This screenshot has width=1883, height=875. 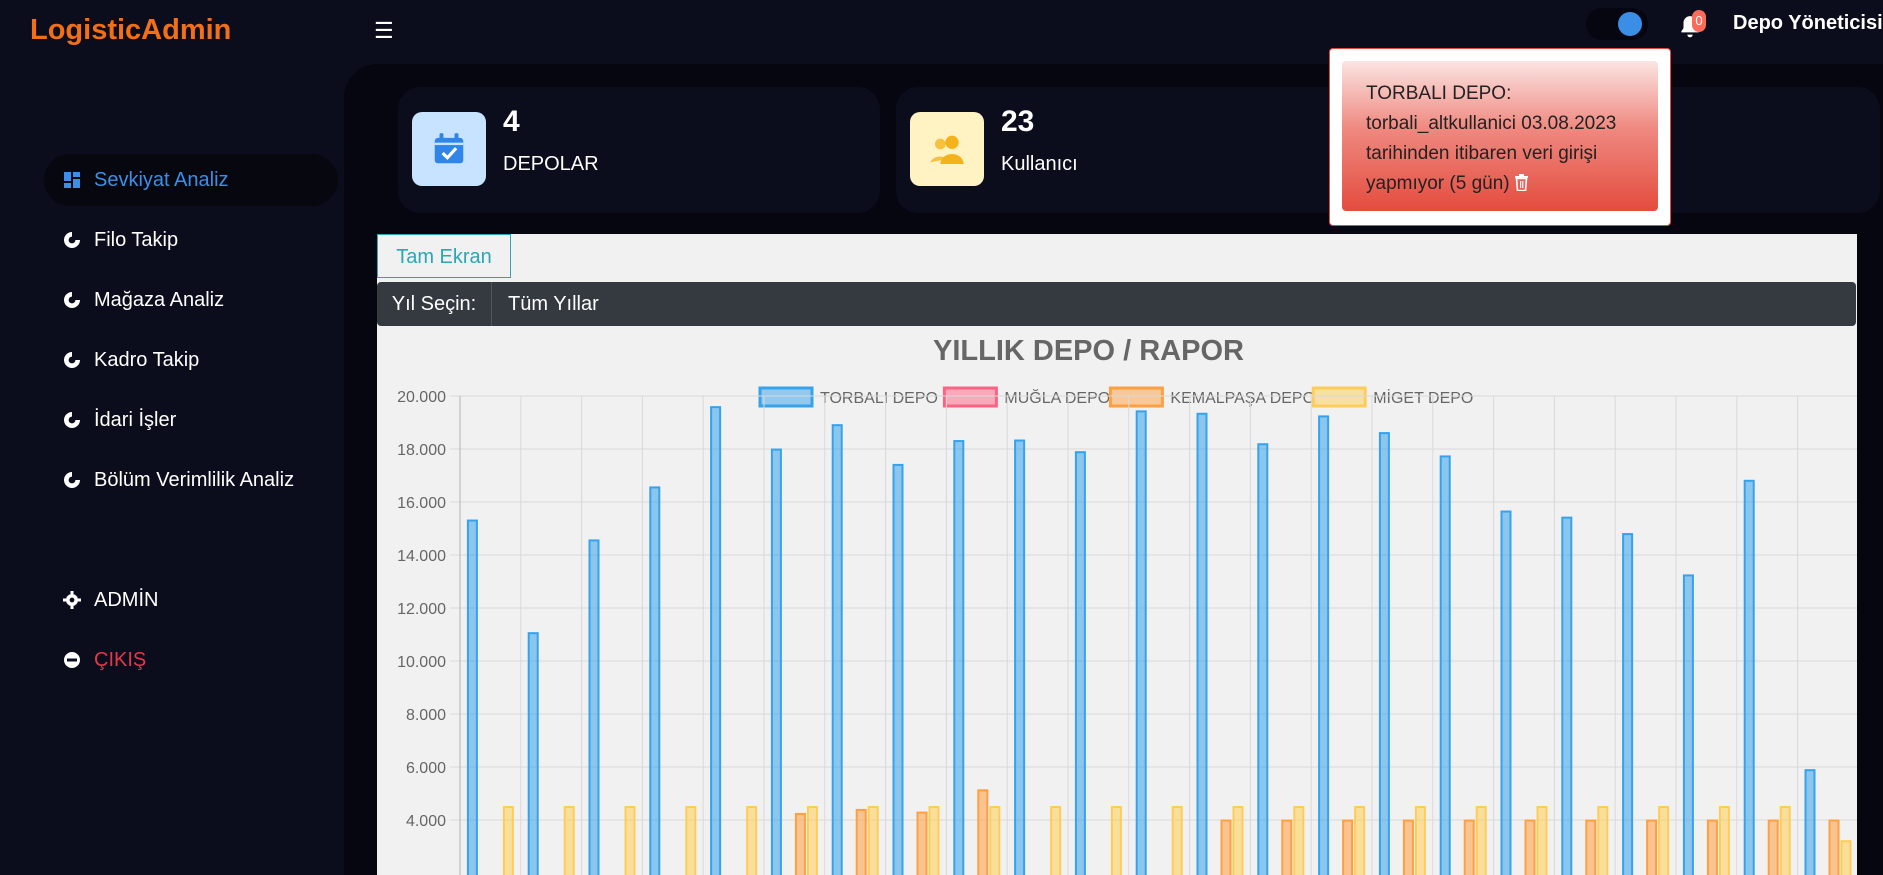 I want to click on menu-toggle-icon: ☰, so click(x=384, y=31).